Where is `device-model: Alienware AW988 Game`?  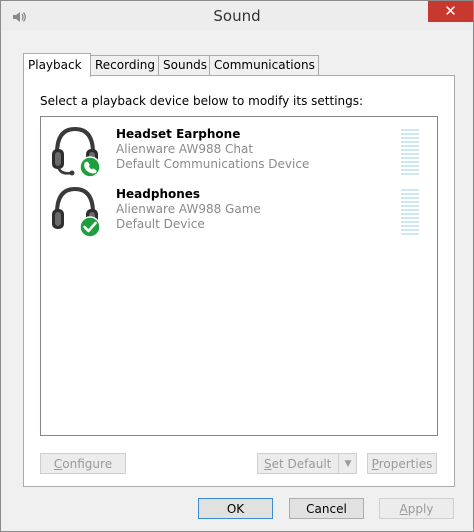
device-model: Alienware AW988 Game is located at coordinates (188, 209).